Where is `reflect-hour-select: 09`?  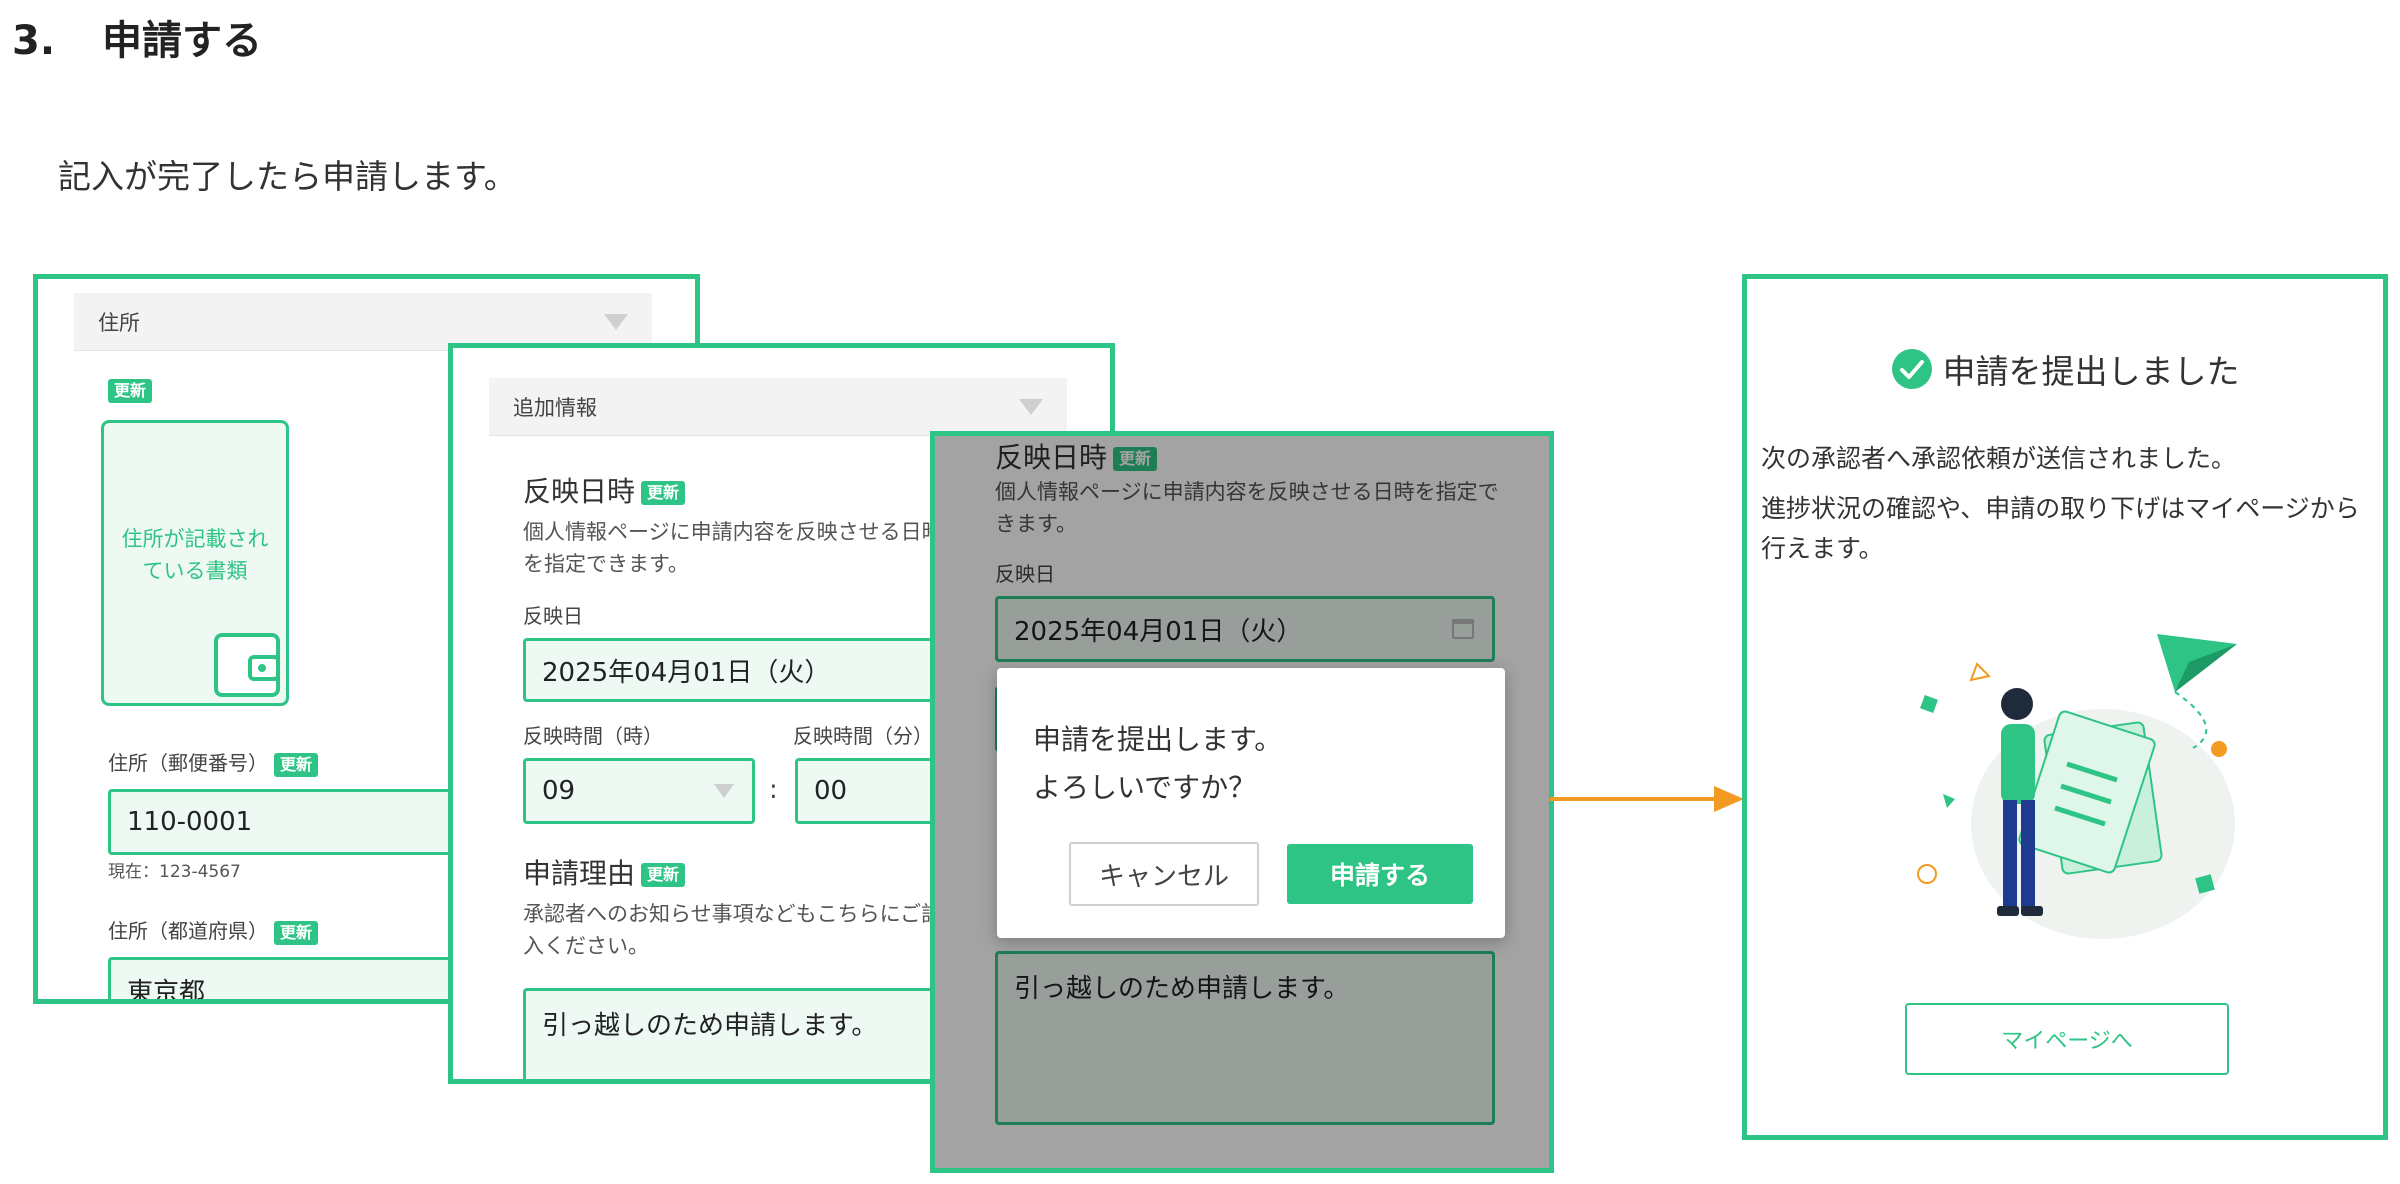 reflect-hour-select: 09 is located at coordinates (639, 791).